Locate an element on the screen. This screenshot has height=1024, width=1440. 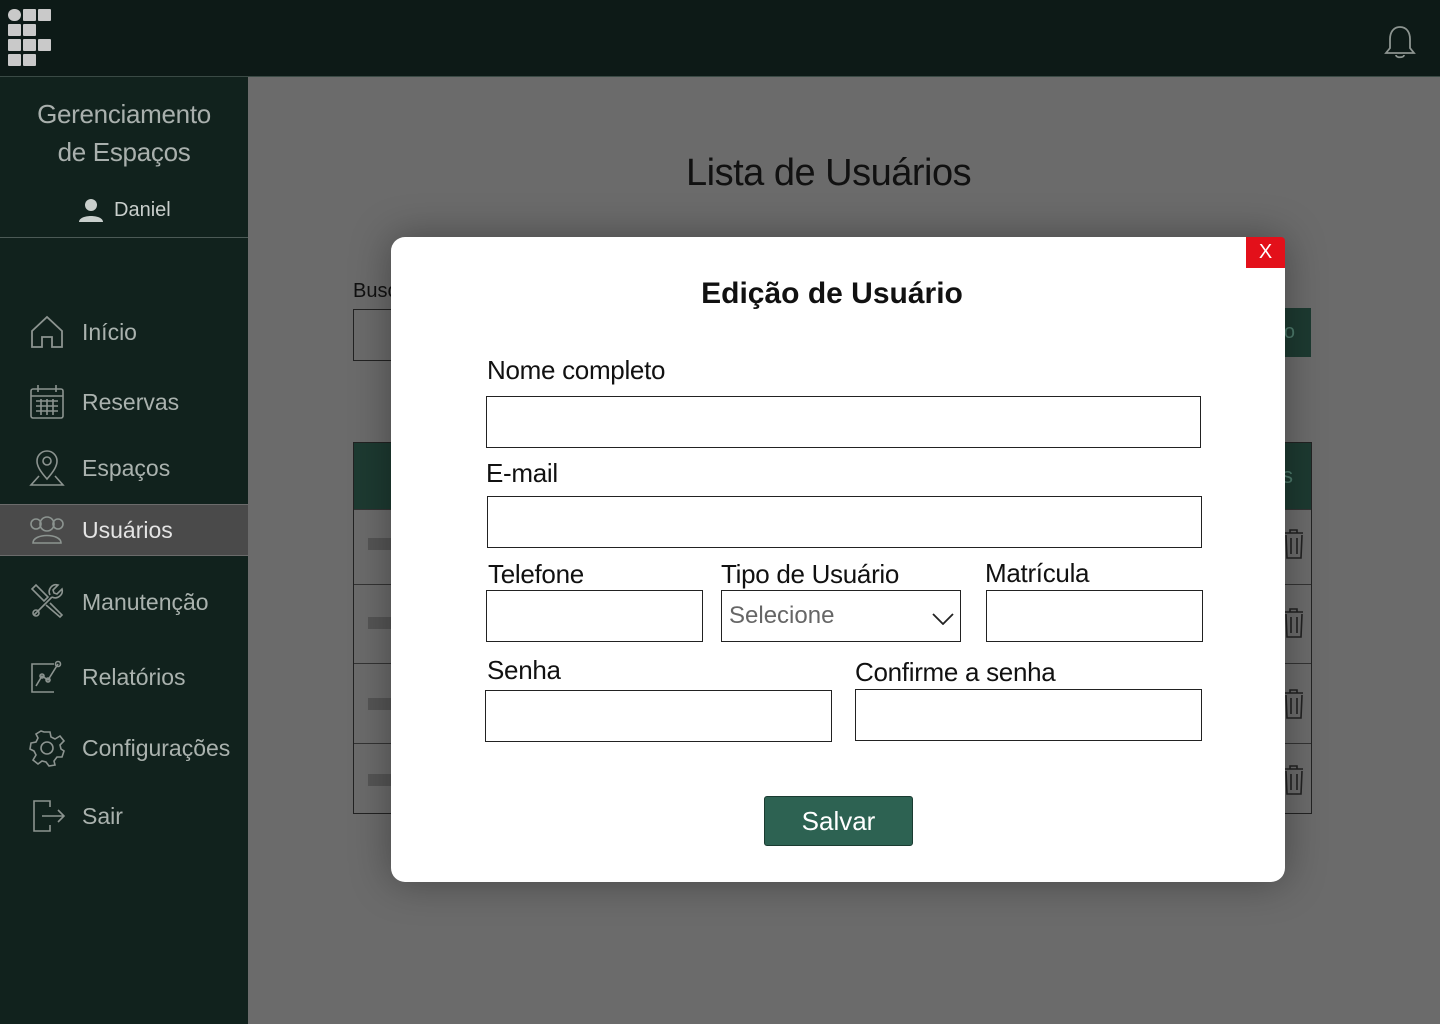
sidebar-item-sair: Sair is located at coordinates (124, 816).